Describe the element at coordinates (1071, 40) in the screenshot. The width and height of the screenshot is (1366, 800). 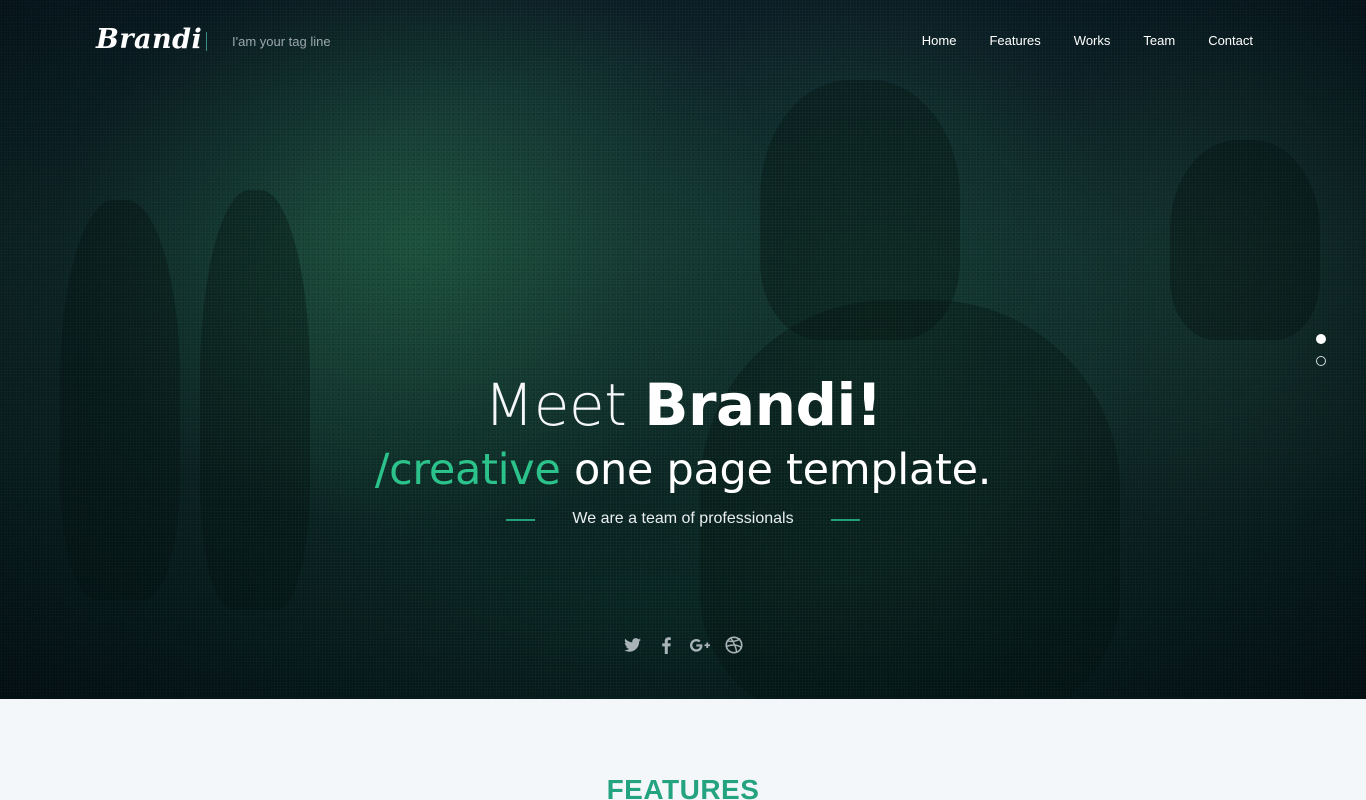
I see `main-nav: Home Features Works Team Contact` at that location.